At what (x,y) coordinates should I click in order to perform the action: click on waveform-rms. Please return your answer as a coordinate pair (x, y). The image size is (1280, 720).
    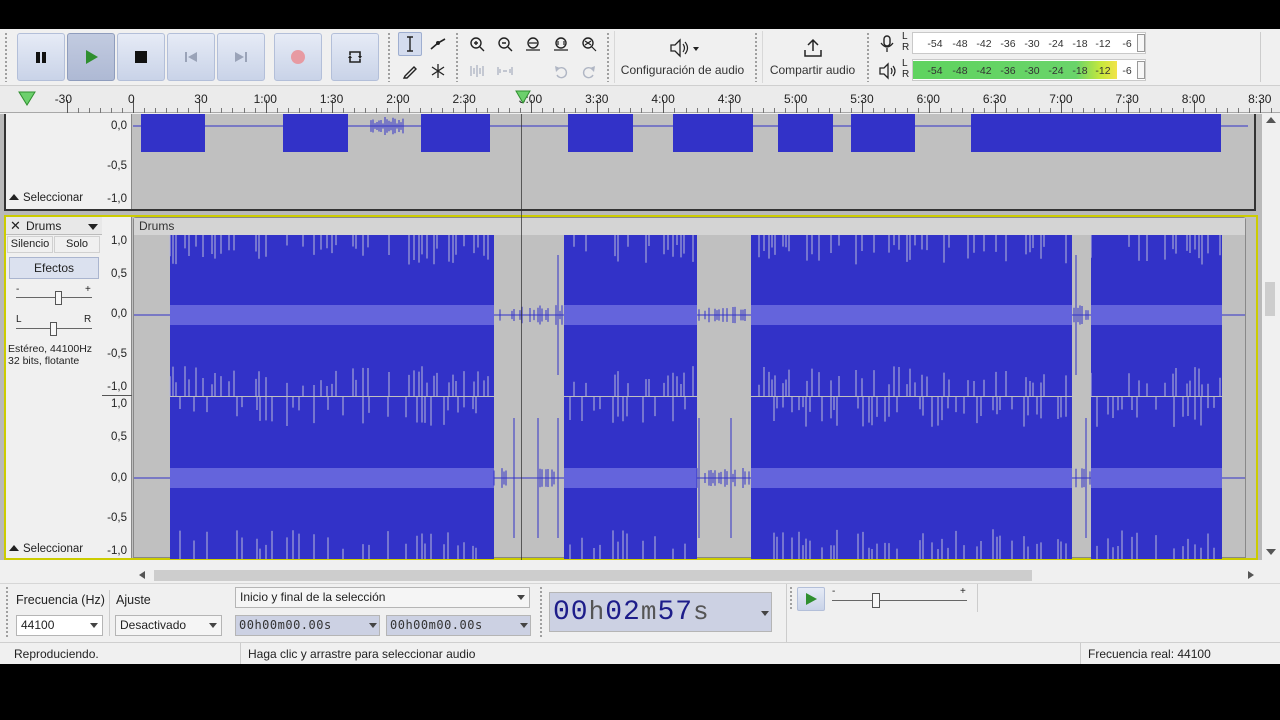
    Looking at the image, I should click on (1156, 478).